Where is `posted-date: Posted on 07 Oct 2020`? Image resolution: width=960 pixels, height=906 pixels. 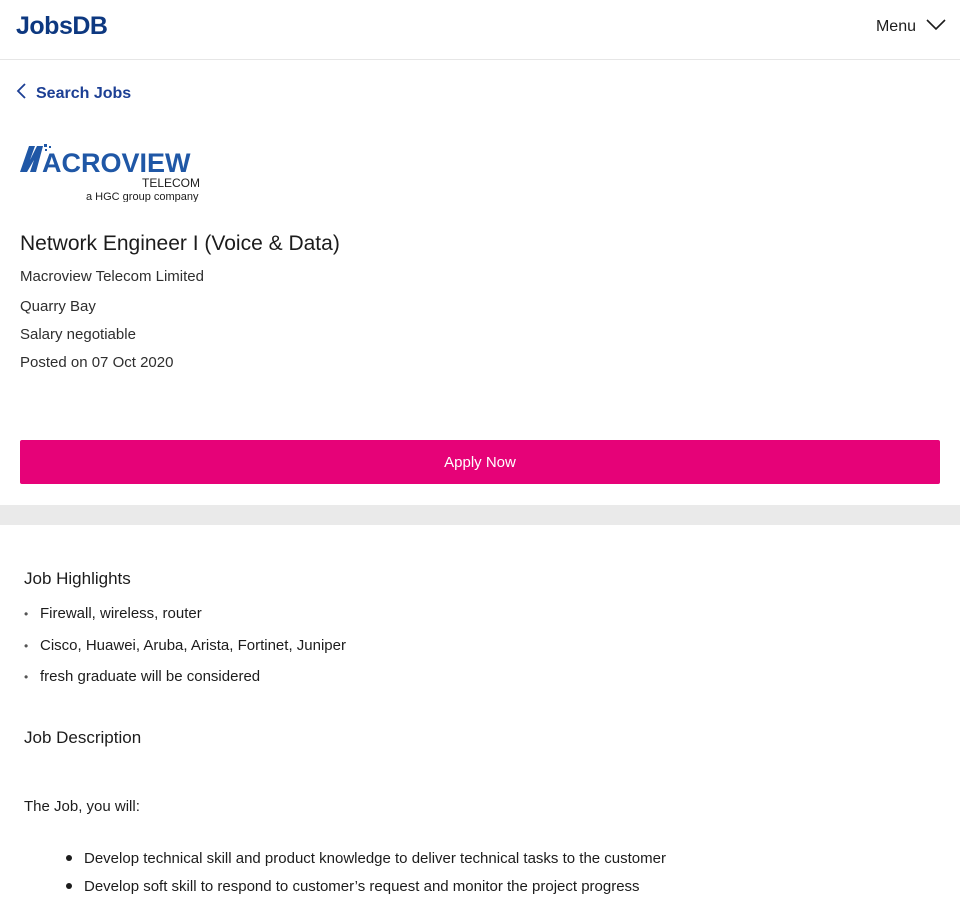
posted-date: Posted on 07 Oct 2020 is located at coordinates (97, 362).